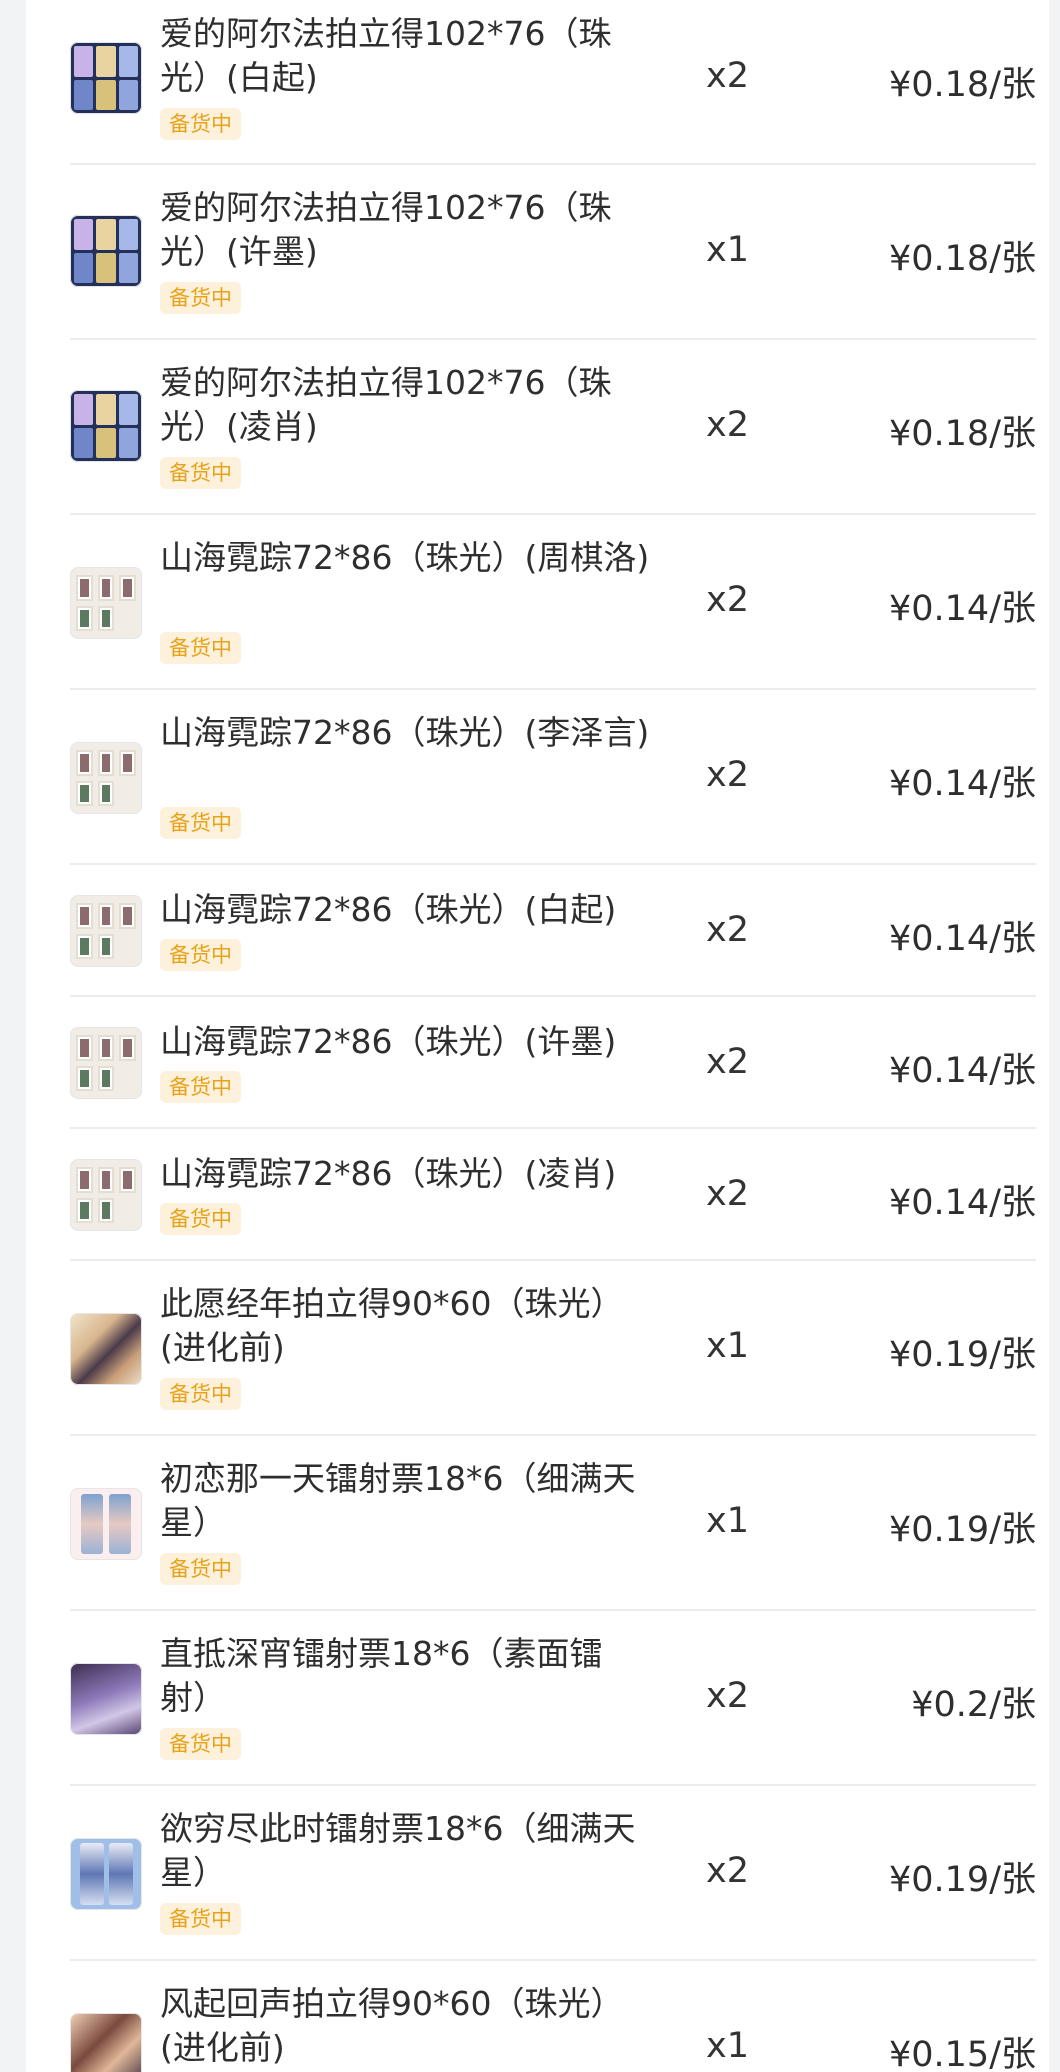 This screenshot has height=2072, width=1060. I want to click on list-item: 山海霓踪72*86（珠光）(白起) 备货中 x2 ¥0.14/张, so click(553, 931).